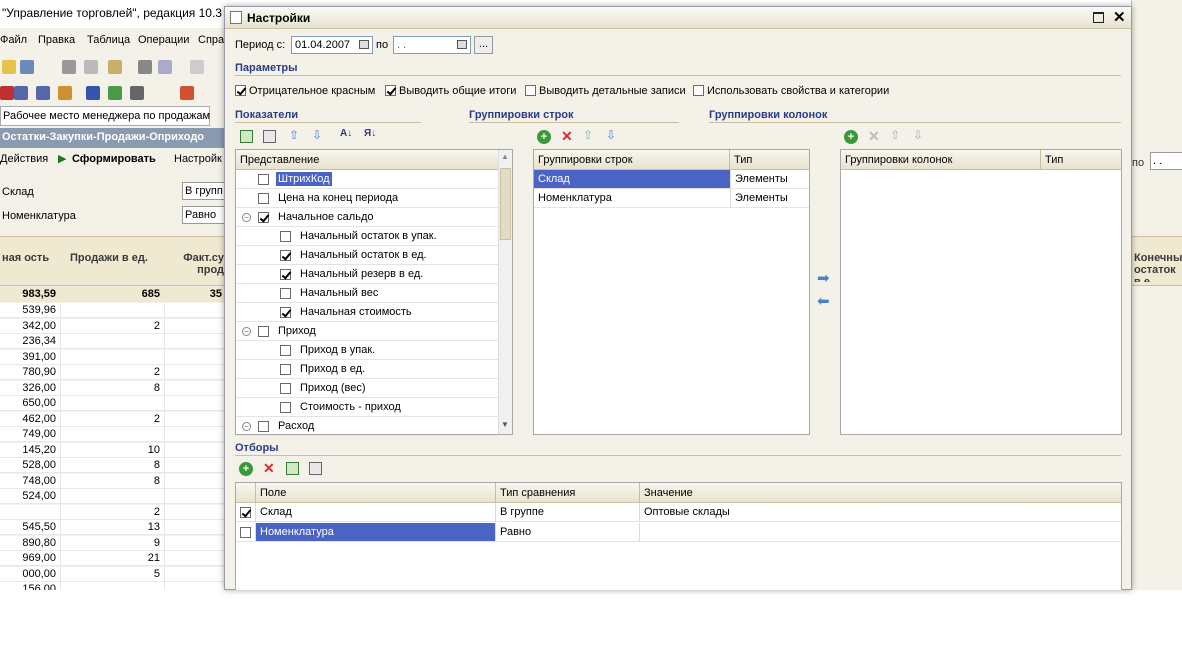 The image size is (1182, 648). What do you see at coordinates (367, 293) in the screenshot?
I see `indicator-row: Начальный вес` at bounding box center [367, 293].